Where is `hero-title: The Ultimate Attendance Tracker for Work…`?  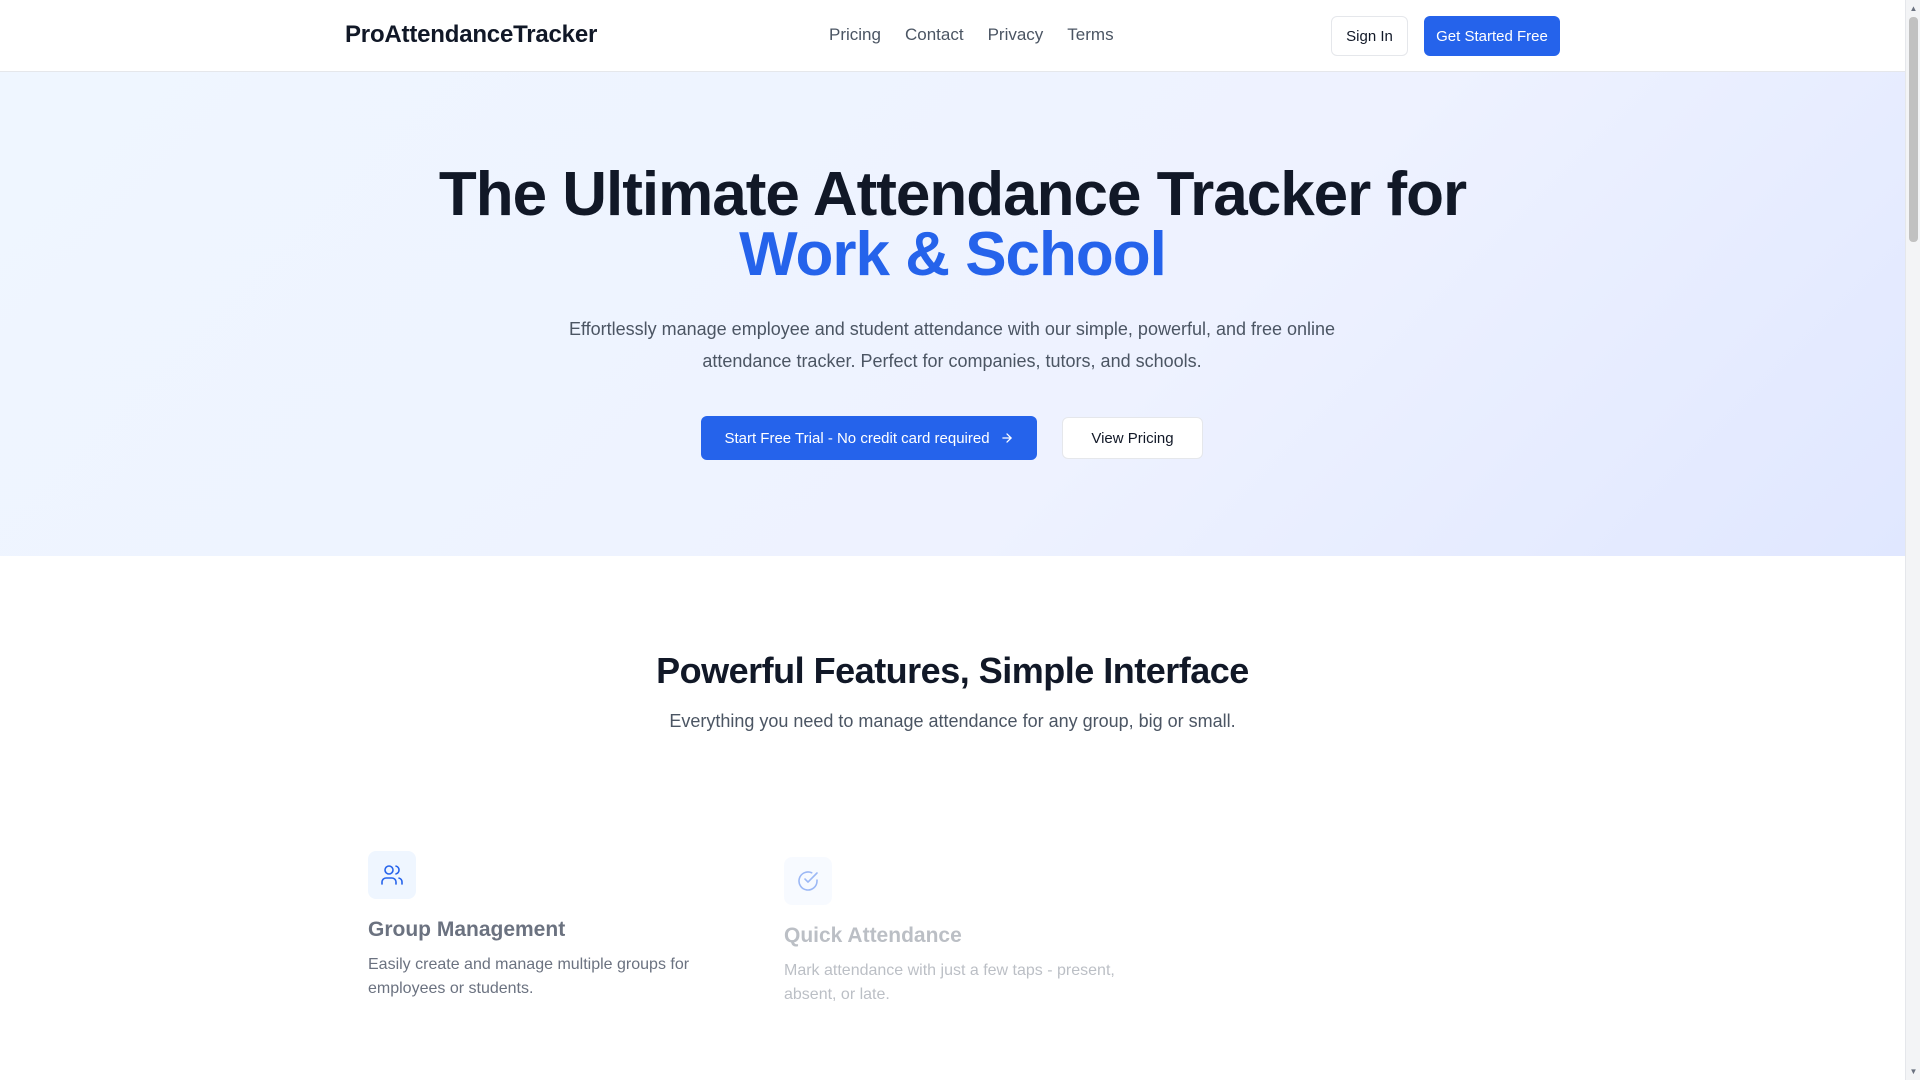 hero-title: The Ultimate Attendance Tracker for Work… is located at coordinates (952, 225).